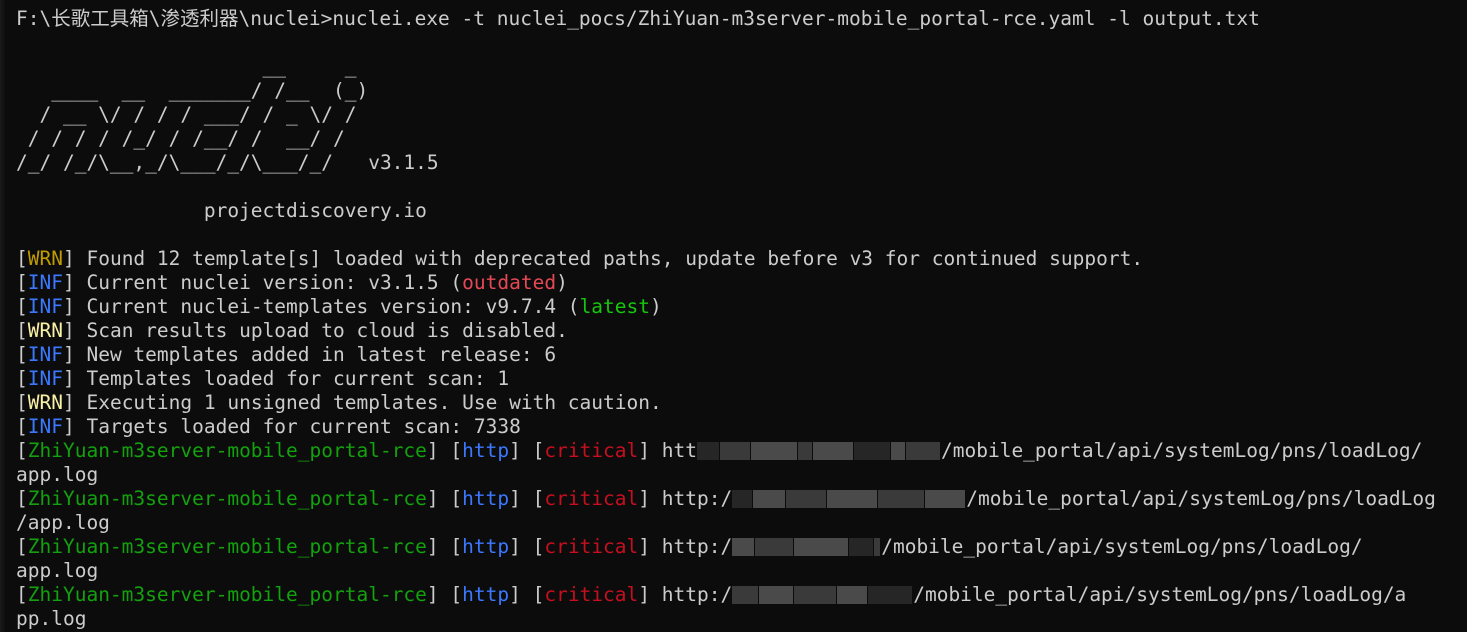 The image size is (1467, 632). What do you see at coordinates (174, 18) in the screenshot?
I see `prompt: F:\长歌工具箱\渗透利器\nuclei>` at bounding box center [174, 18].